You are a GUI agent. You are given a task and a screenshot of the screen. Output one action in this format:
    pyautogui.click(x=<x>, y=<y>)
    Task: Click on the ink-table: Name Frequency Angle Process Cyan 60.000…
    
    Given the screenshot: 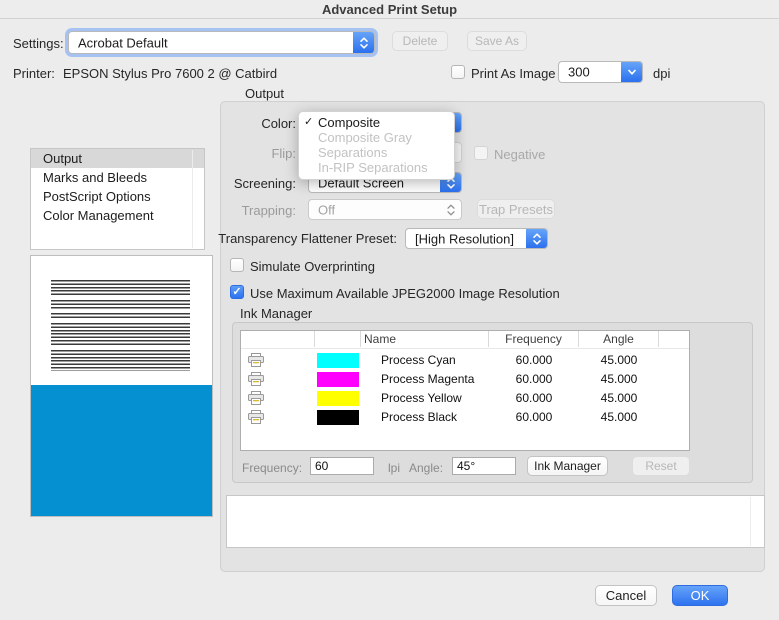 What is the action you would take?
    pyautogui.click(x=465, y=390)
    